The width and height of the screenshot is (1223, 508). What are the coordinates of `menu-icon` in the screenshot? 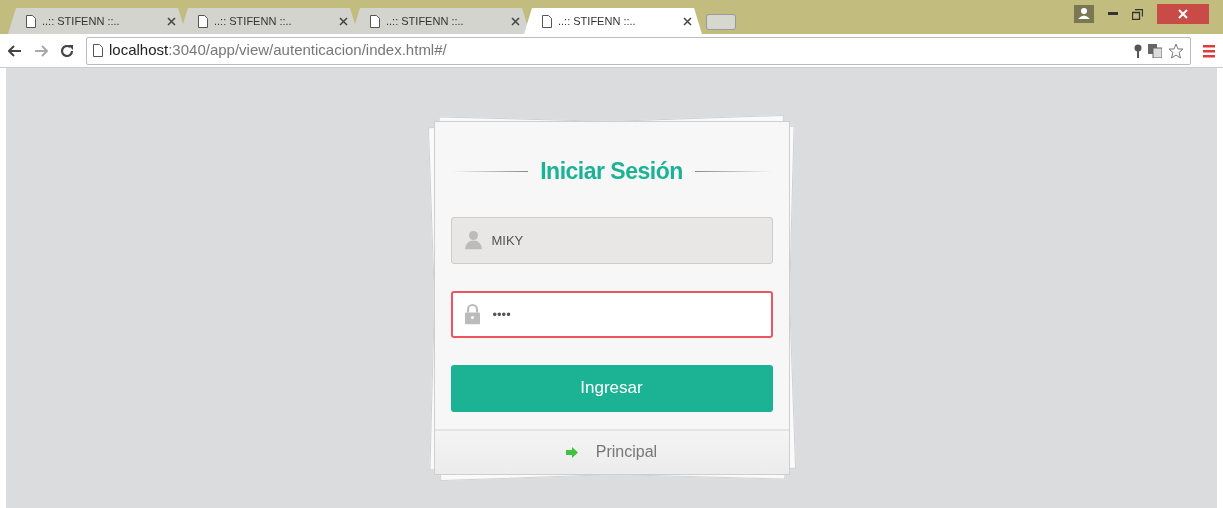 It's located at (1209, 50).